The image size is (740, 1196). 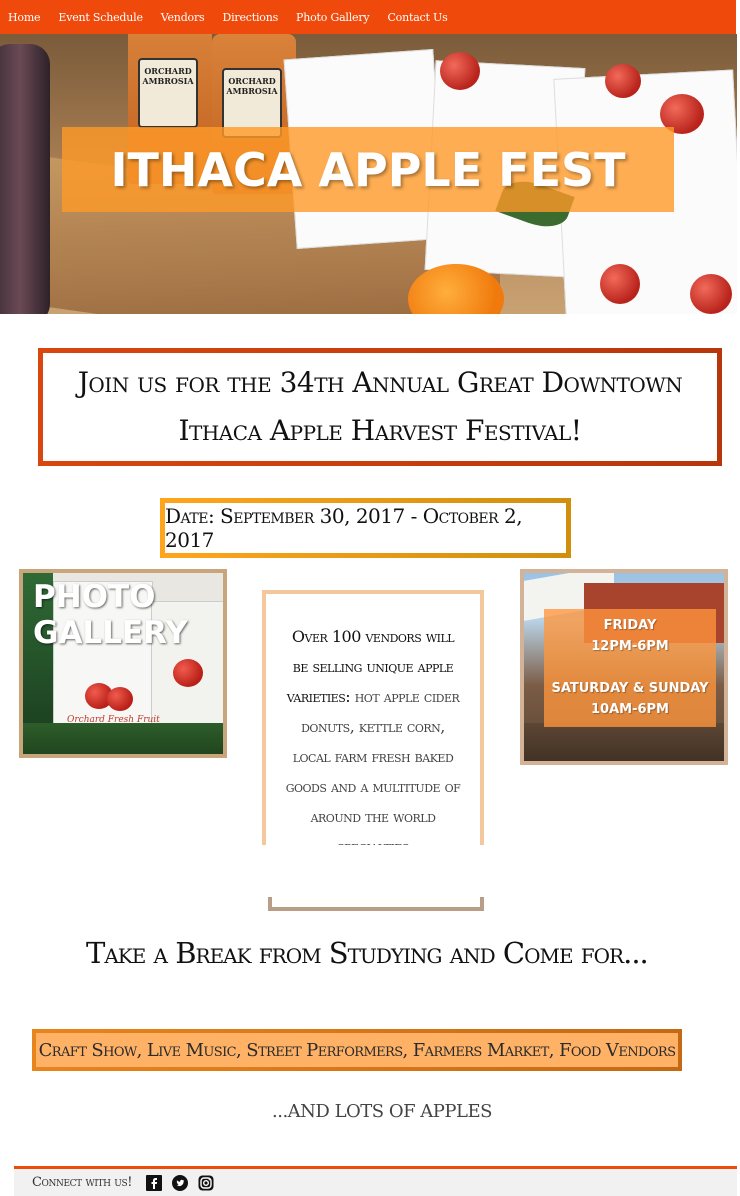 What do you see at coordinates (110, 633) in the screenshot?
I see `photo-gallery-title-line2: GALLERY` at bounding box center [110, 633].